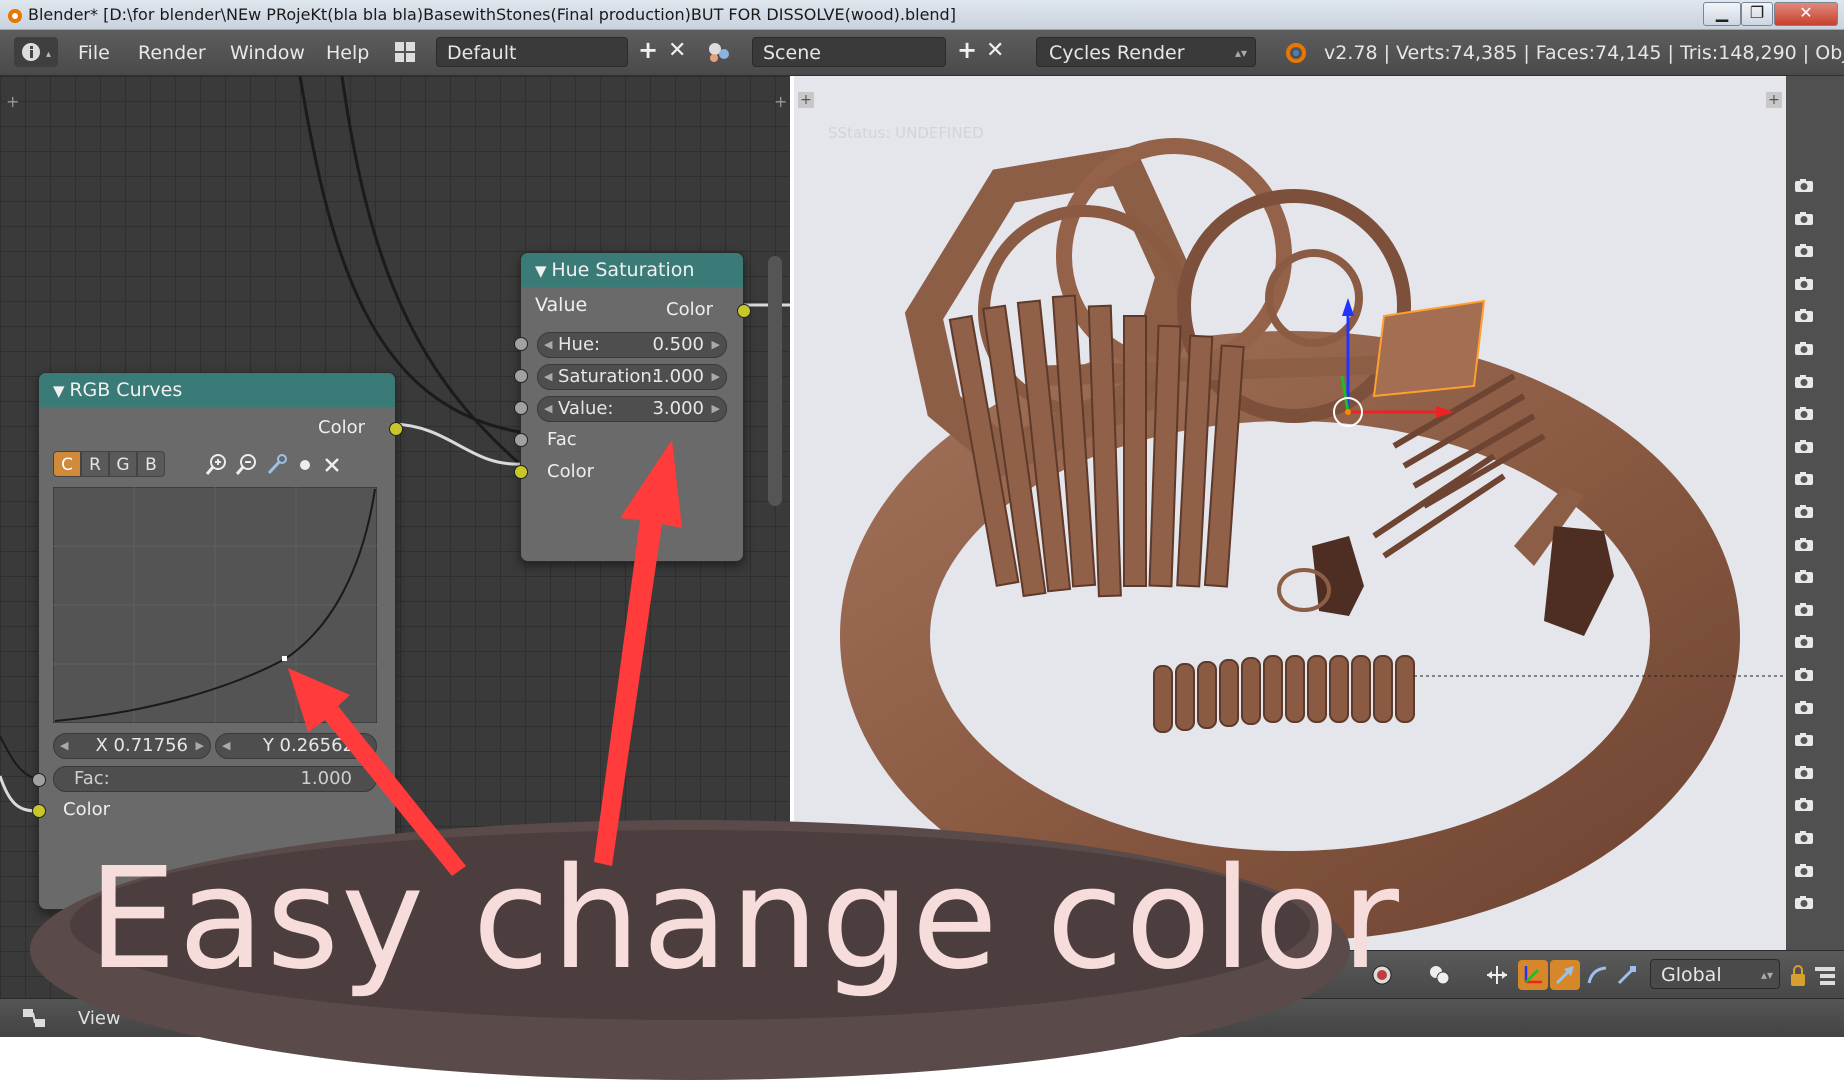 The image size is (1844, 1080). I want to click on caption-text: Easy change color, so click(745, 919).